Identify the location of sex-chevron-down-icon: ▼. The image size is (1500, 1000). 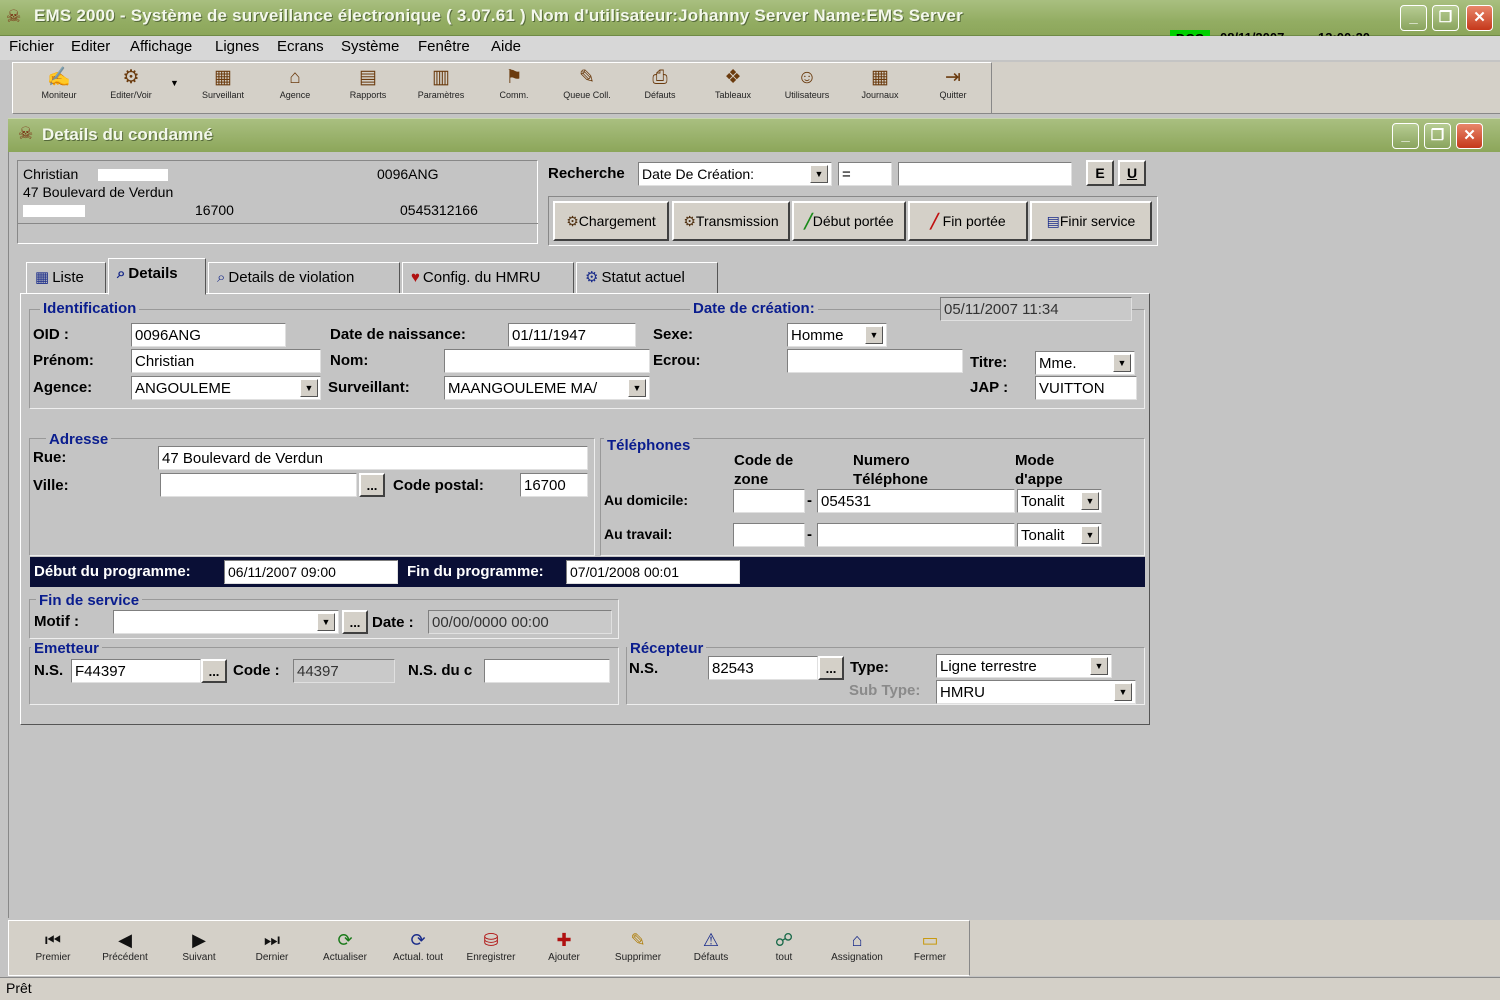
(874, 335).